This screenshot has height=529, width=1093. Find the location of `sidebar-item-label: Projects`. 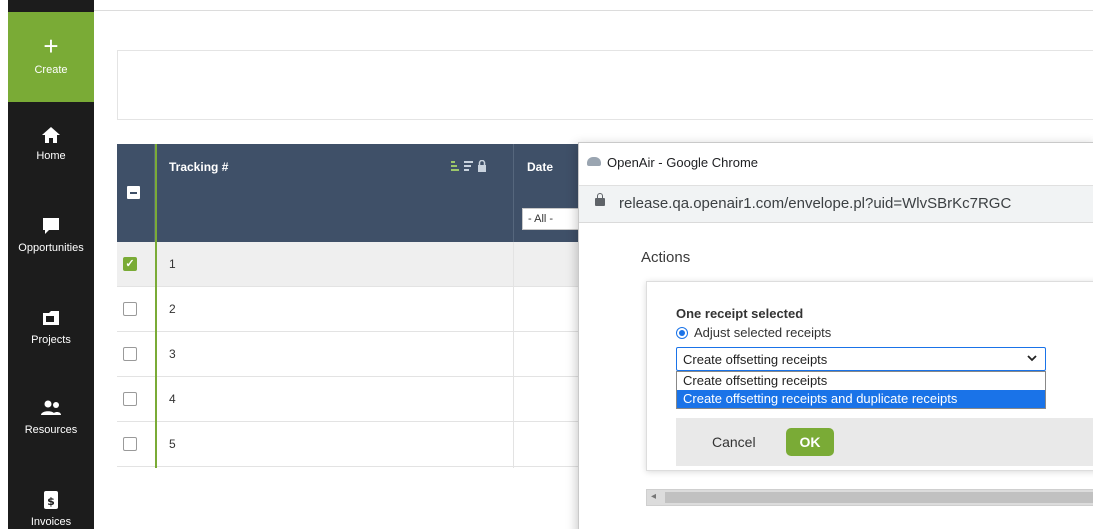

sidebar-item-label: Projects is located at coordinates (51, 340).